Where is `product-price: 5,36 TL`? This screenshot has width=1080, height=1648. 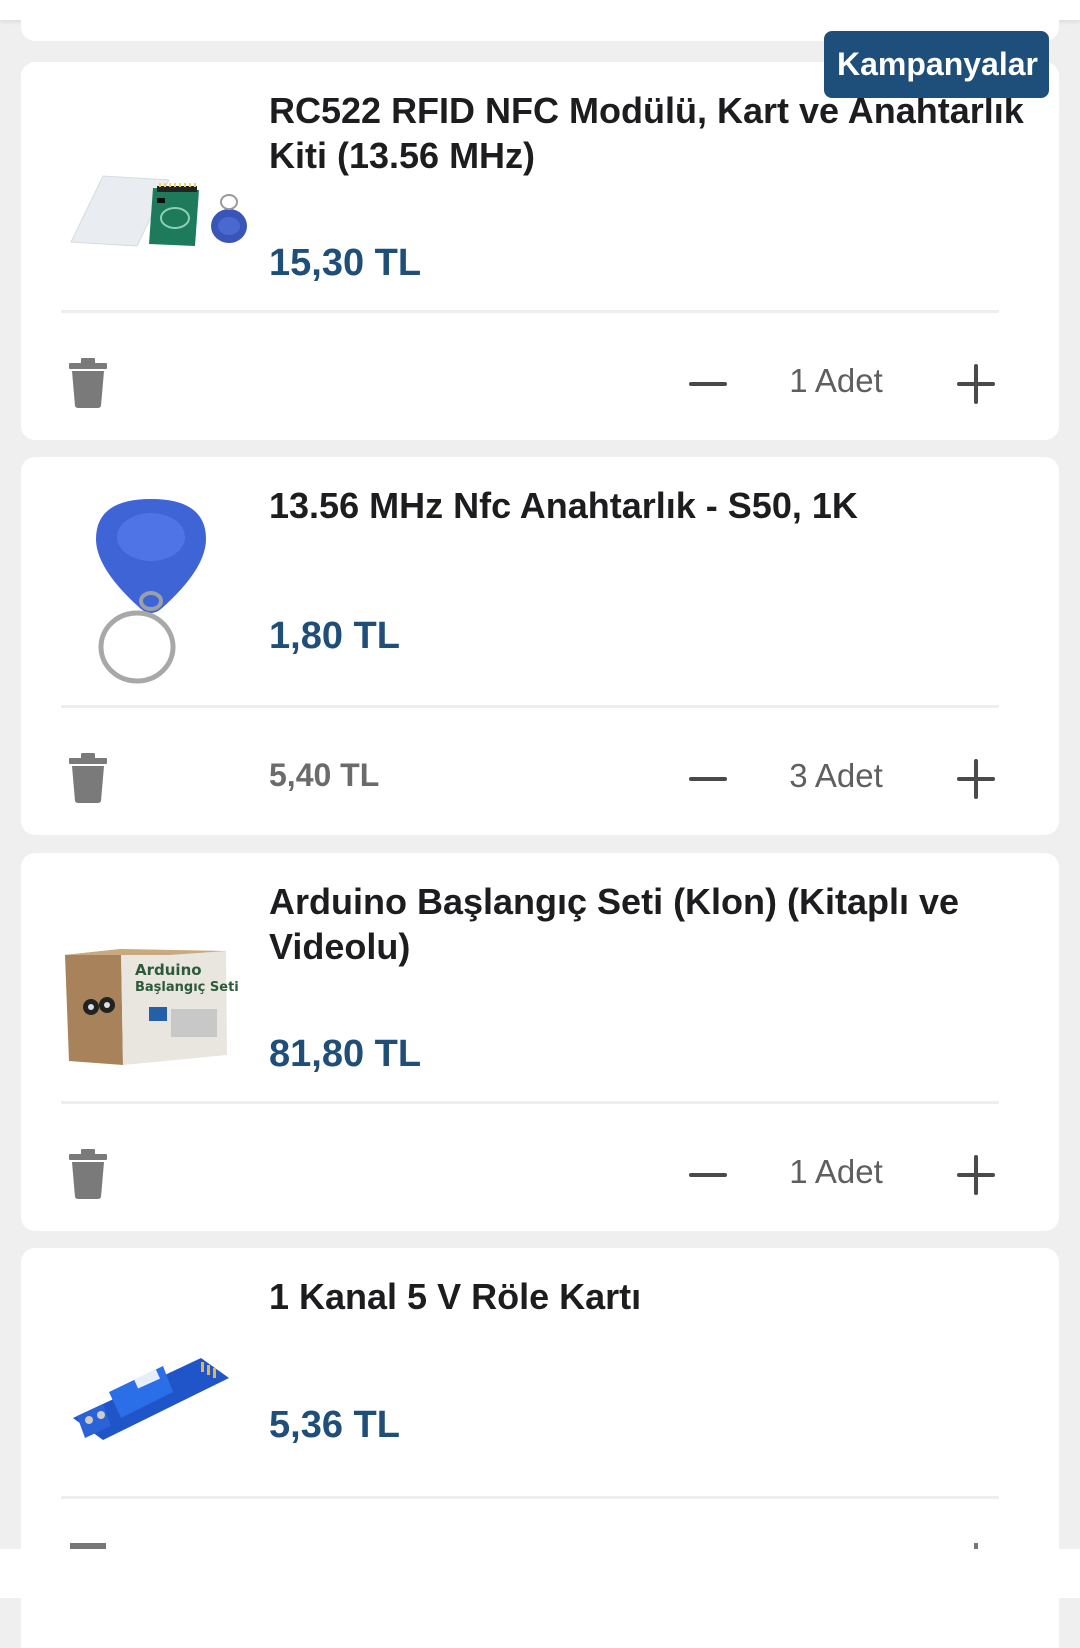
product-price: 5,36 TL is located at coordinates (334, 1425).